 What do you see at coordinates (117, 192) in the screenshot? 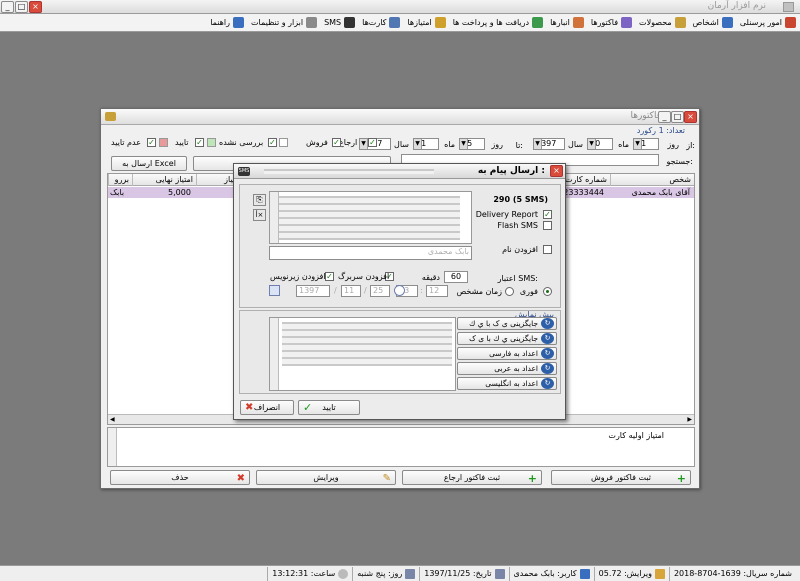
I see `row-extra: بابک` at bounding box center [117, 192].